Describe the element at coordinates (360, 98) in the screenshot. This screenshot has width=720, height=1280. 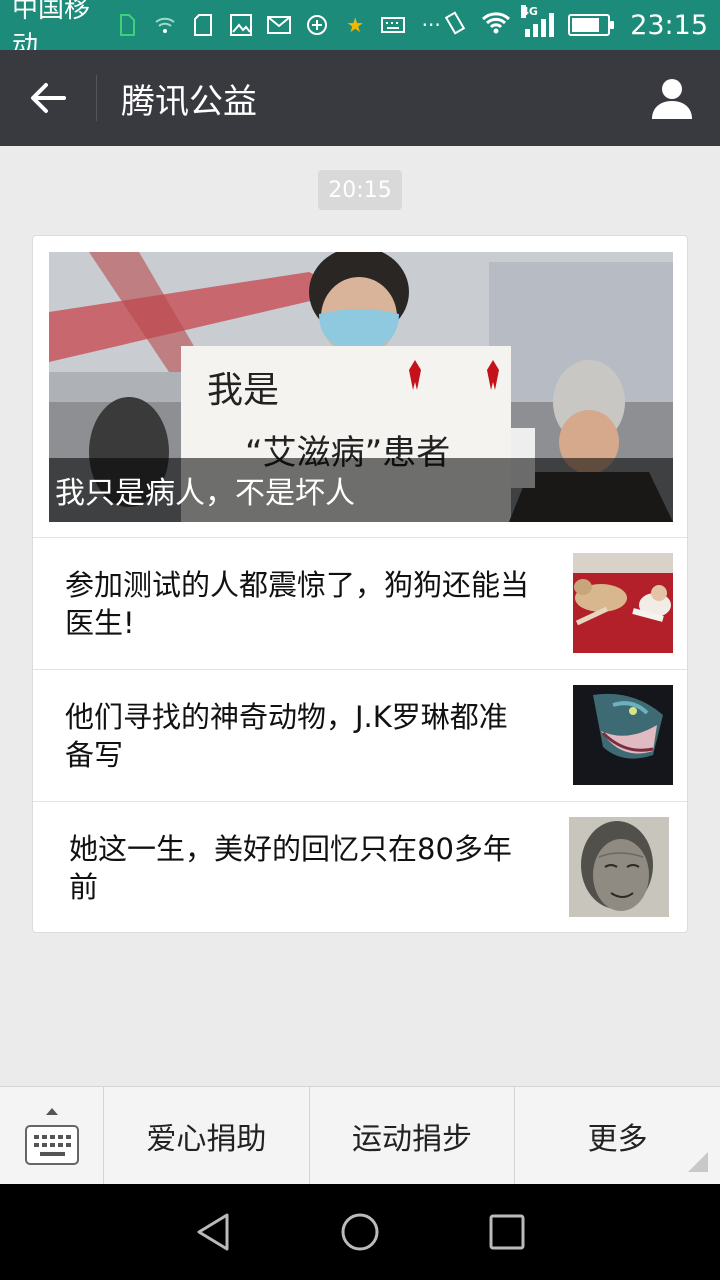
I see `title-bar: 腾讯公益` at that location.